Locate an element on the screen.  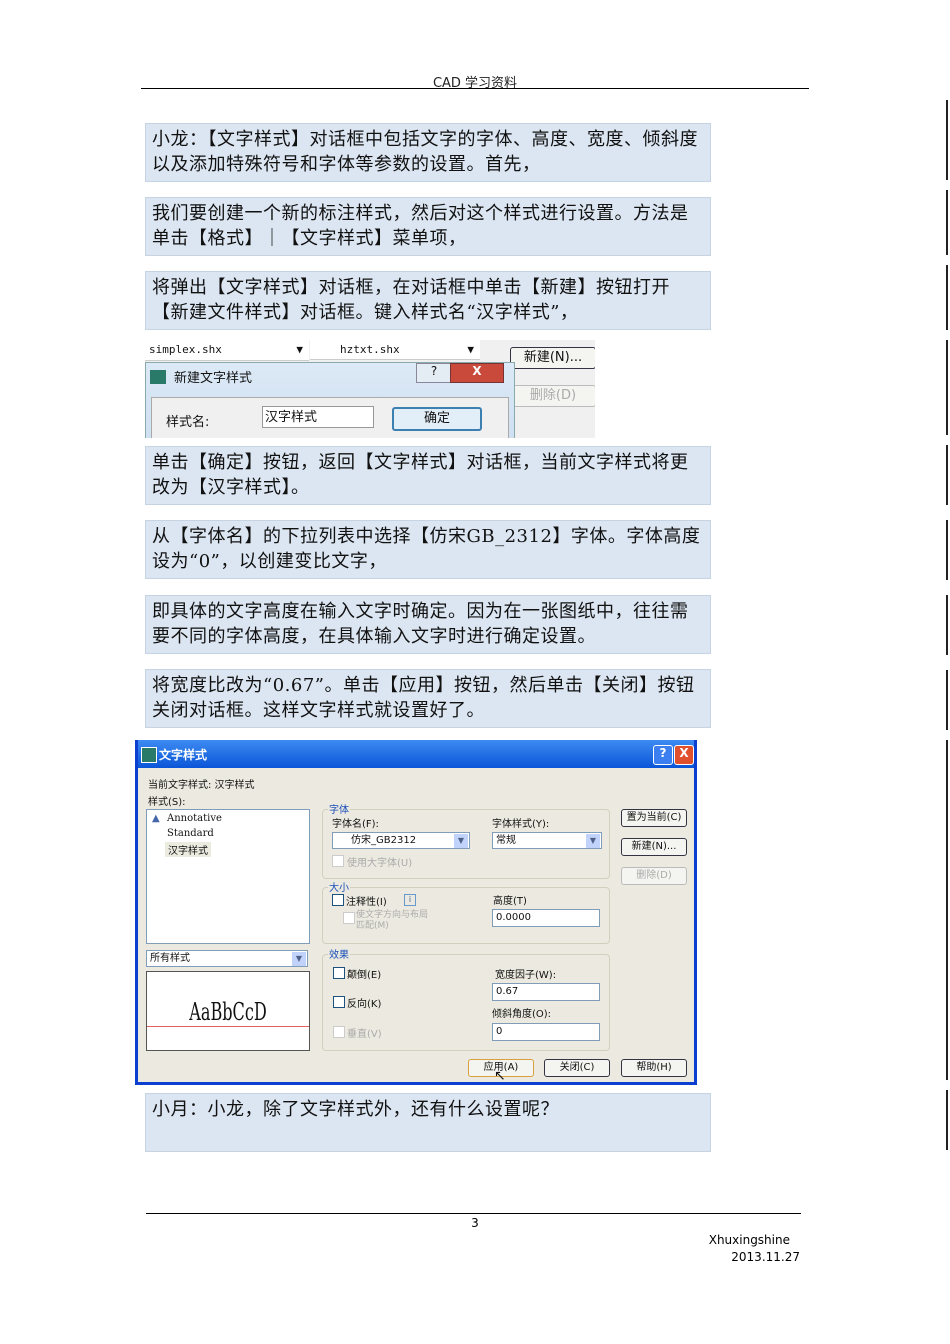
title-bar: 文字样式 ? X is located at coordinates (416, 754).